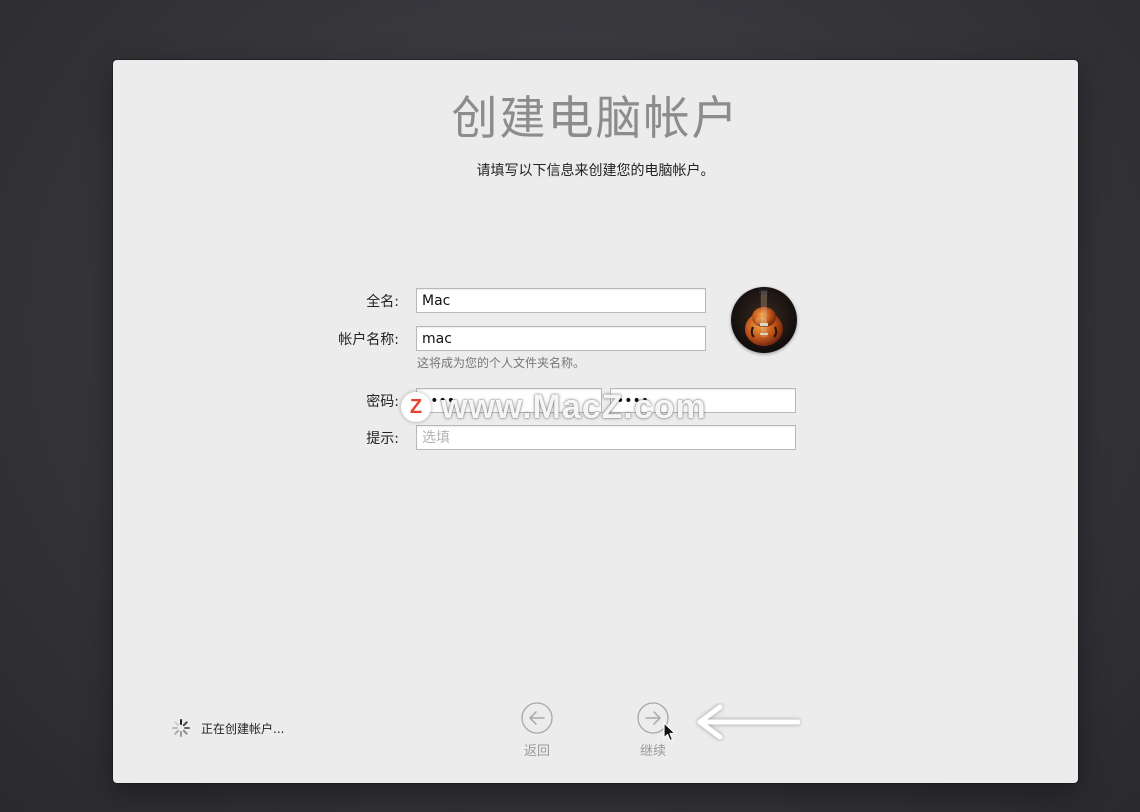 The height and width of the screenshot is (812, 1140). What do you see at coordinates (181, 728) in the screenshot?
I see `spinner-icon` at bounding box center [181, 728].